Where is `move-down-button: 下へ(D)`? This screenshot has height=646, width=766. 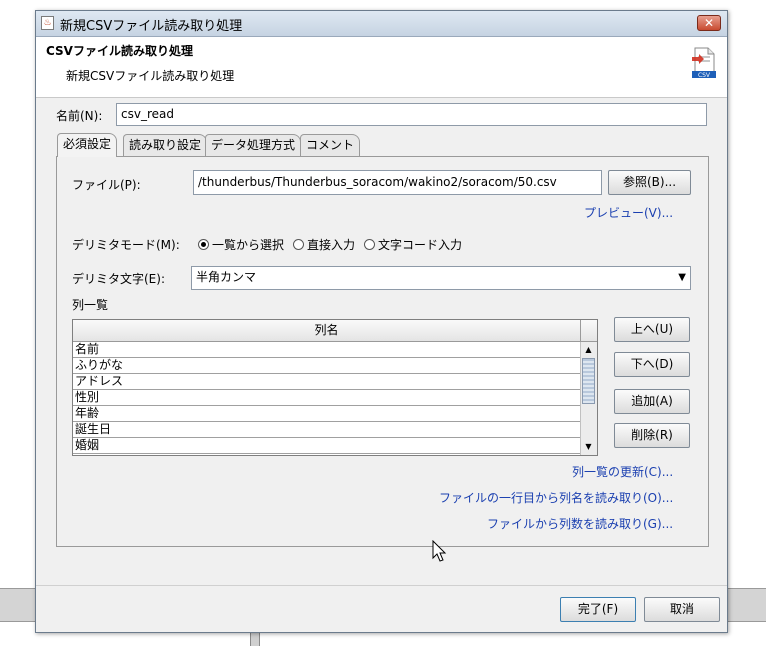
move-down-button: 下へ(D) is located at coordinates (652, 364).